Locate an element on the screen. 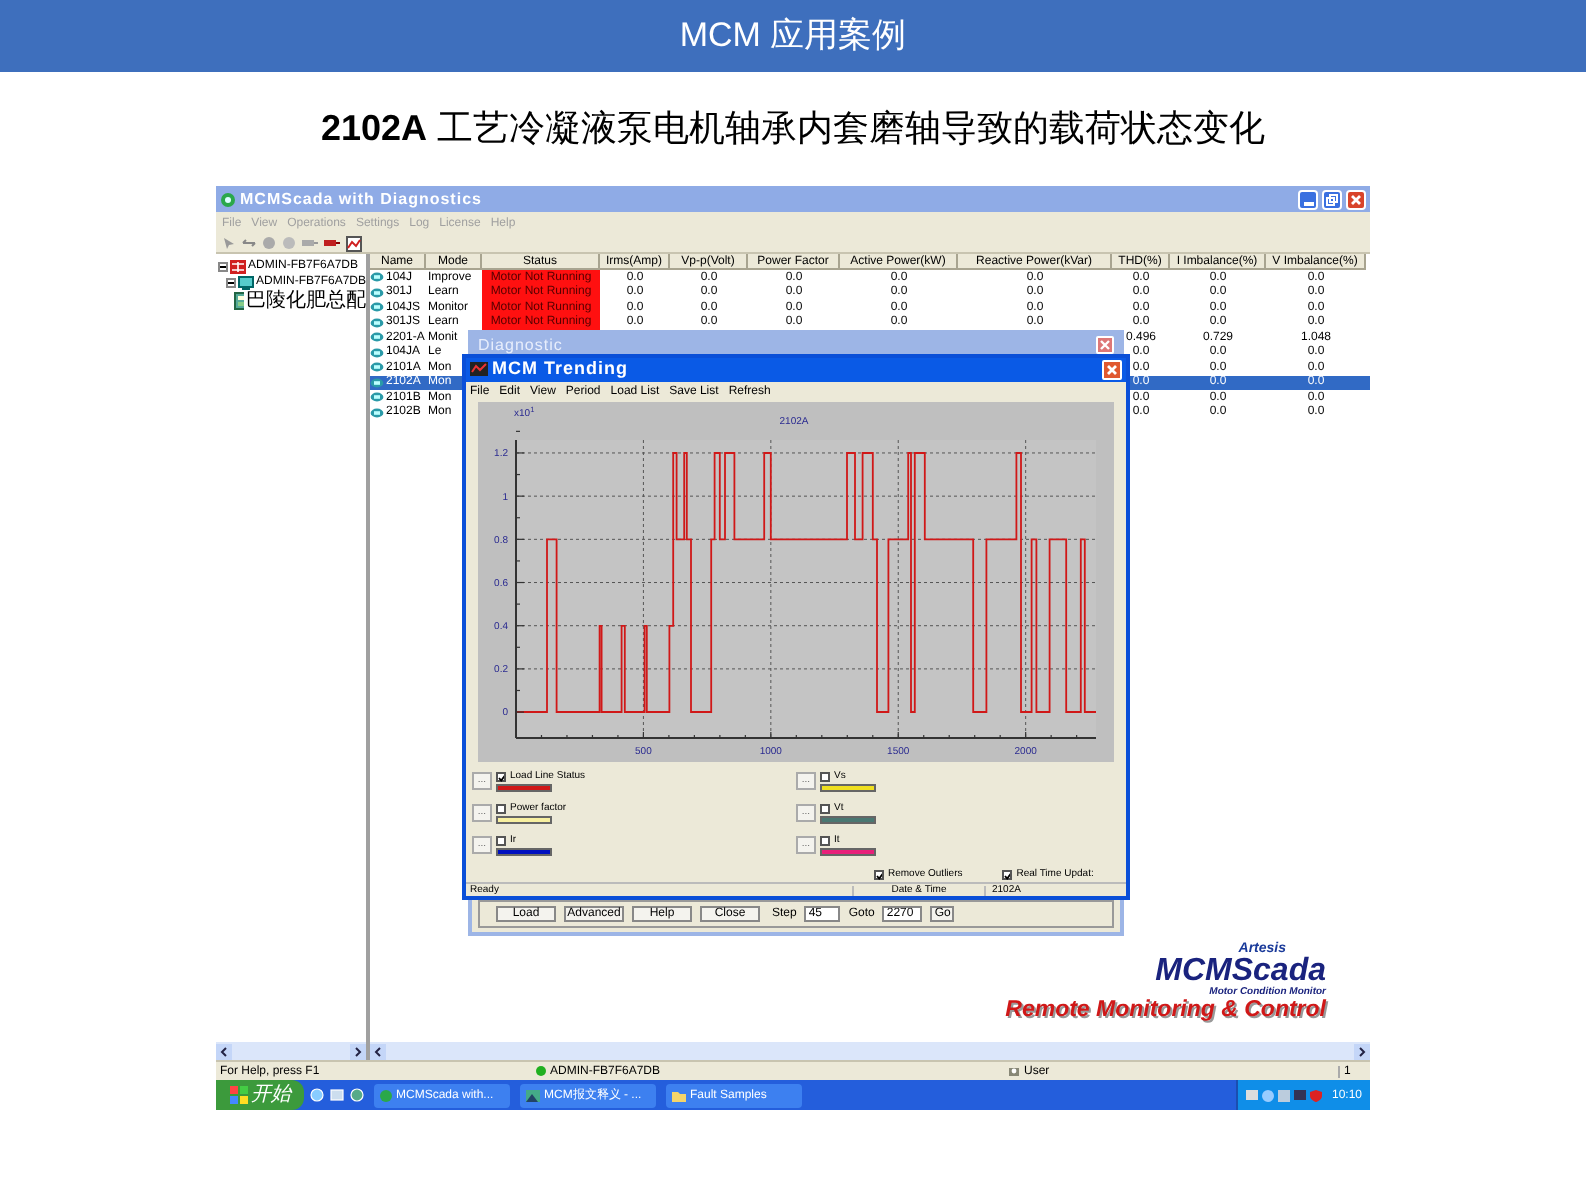 The image size is (1586, 1190). logo-product: MCMScada is located at coordinates (1240, 971).